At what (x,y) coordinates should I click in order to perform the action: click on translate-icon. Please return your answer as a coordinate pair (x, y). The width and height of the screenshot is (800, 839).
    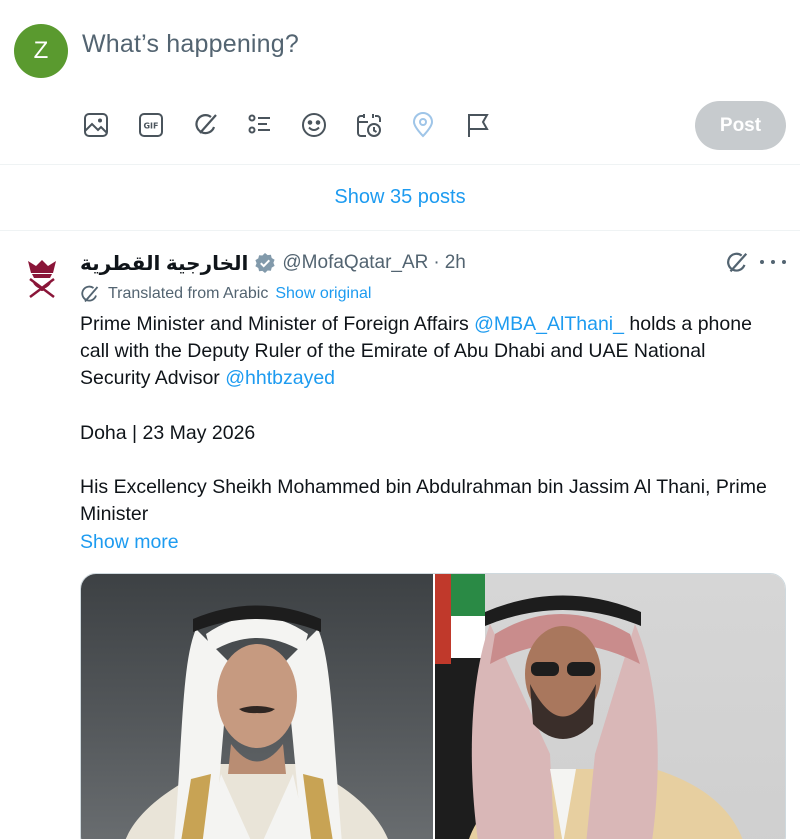
    Looking at the image, I should click on (90, 294).